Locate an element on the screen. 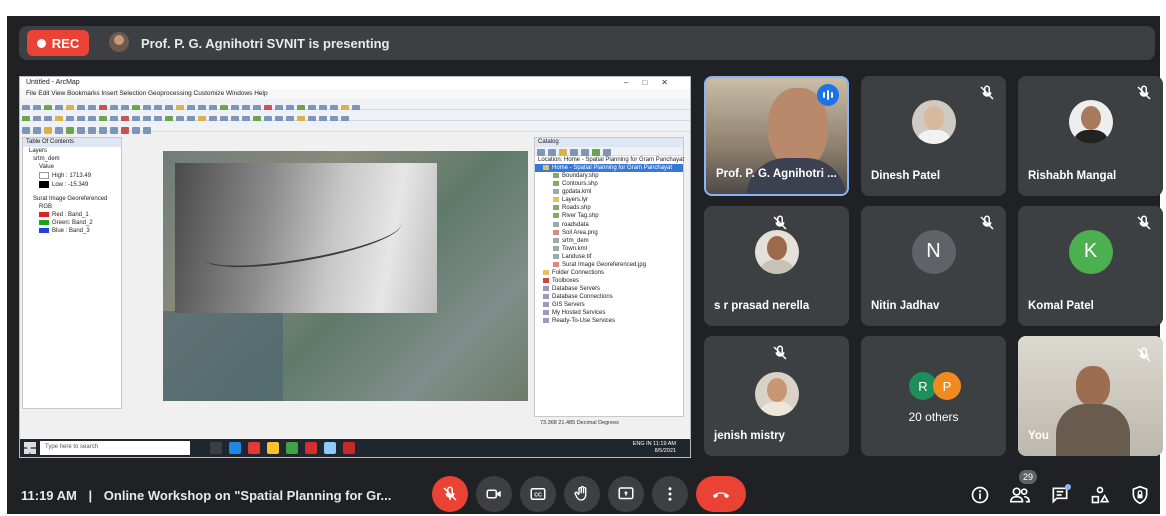  participant-name: Dinesh Patel is located at coordinates (906, 176).